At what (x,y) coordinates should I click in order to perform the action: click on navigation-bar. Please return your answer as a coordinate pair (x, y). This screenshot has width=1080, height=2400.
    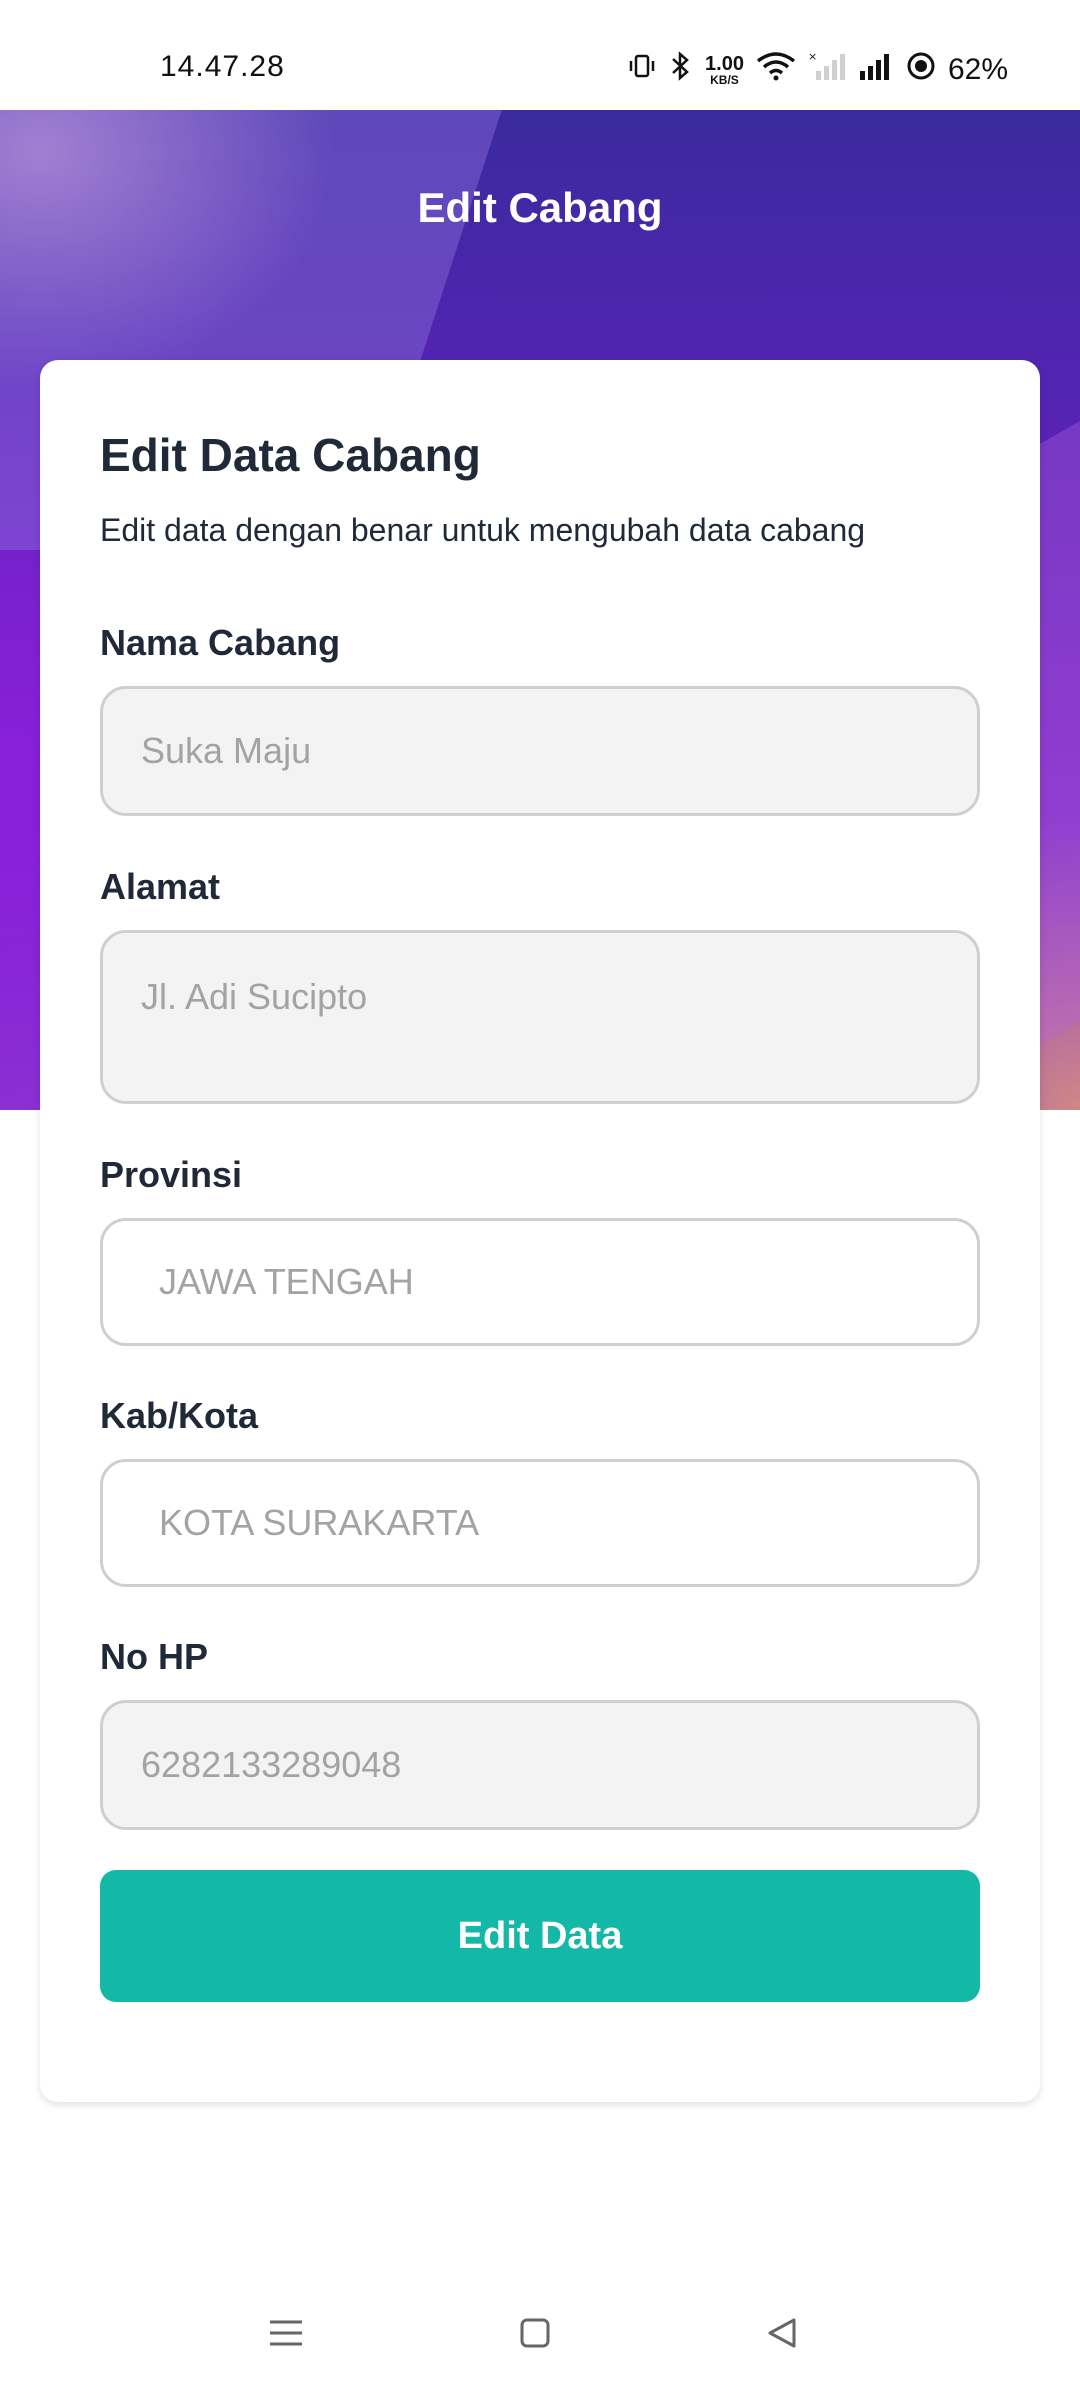
    Looking at the image, I should click on (540, 2345).